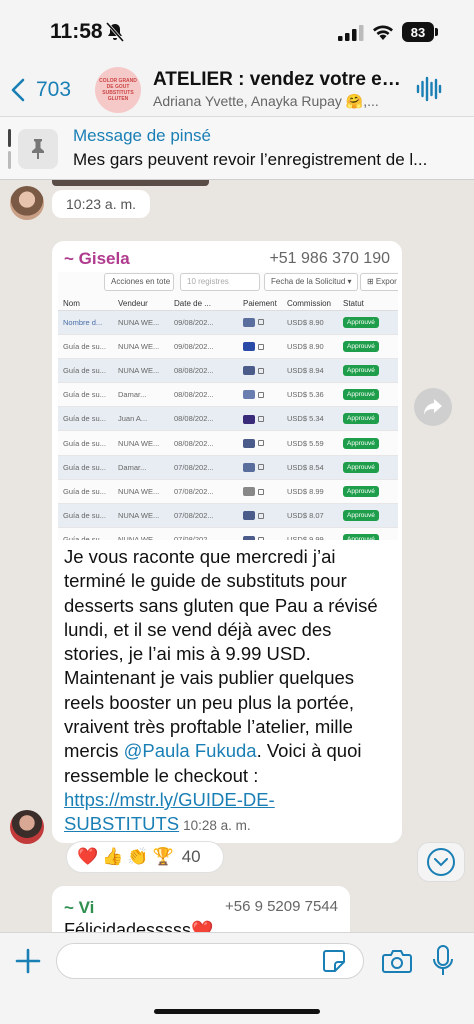 The height and width of the screenshot is (1024, 474). What do you see at coordinates (88, 856) in the screenshot?
I see `heart-reaction: ❤️` at bounding box center [88, 856].